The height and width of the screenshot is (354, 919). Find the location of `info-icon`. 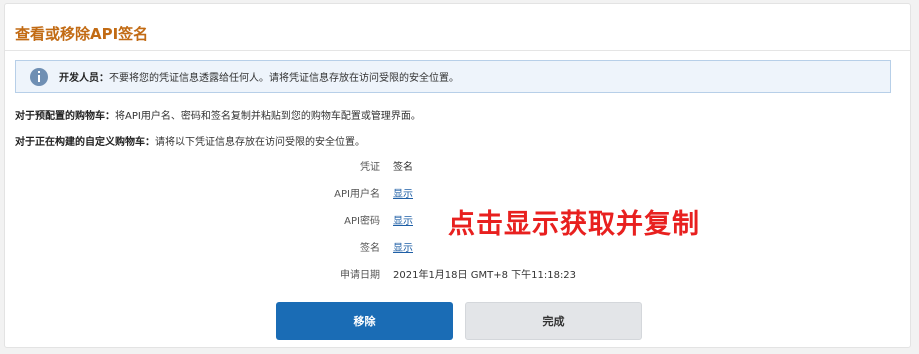

info-icon is located at coordinates (39, 76).